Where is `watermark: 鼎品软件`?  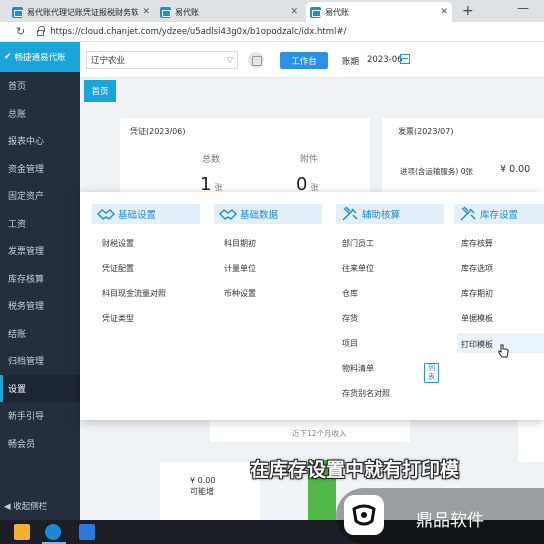 watermark: 鼎品软件 is located at coordinates (440, 516).